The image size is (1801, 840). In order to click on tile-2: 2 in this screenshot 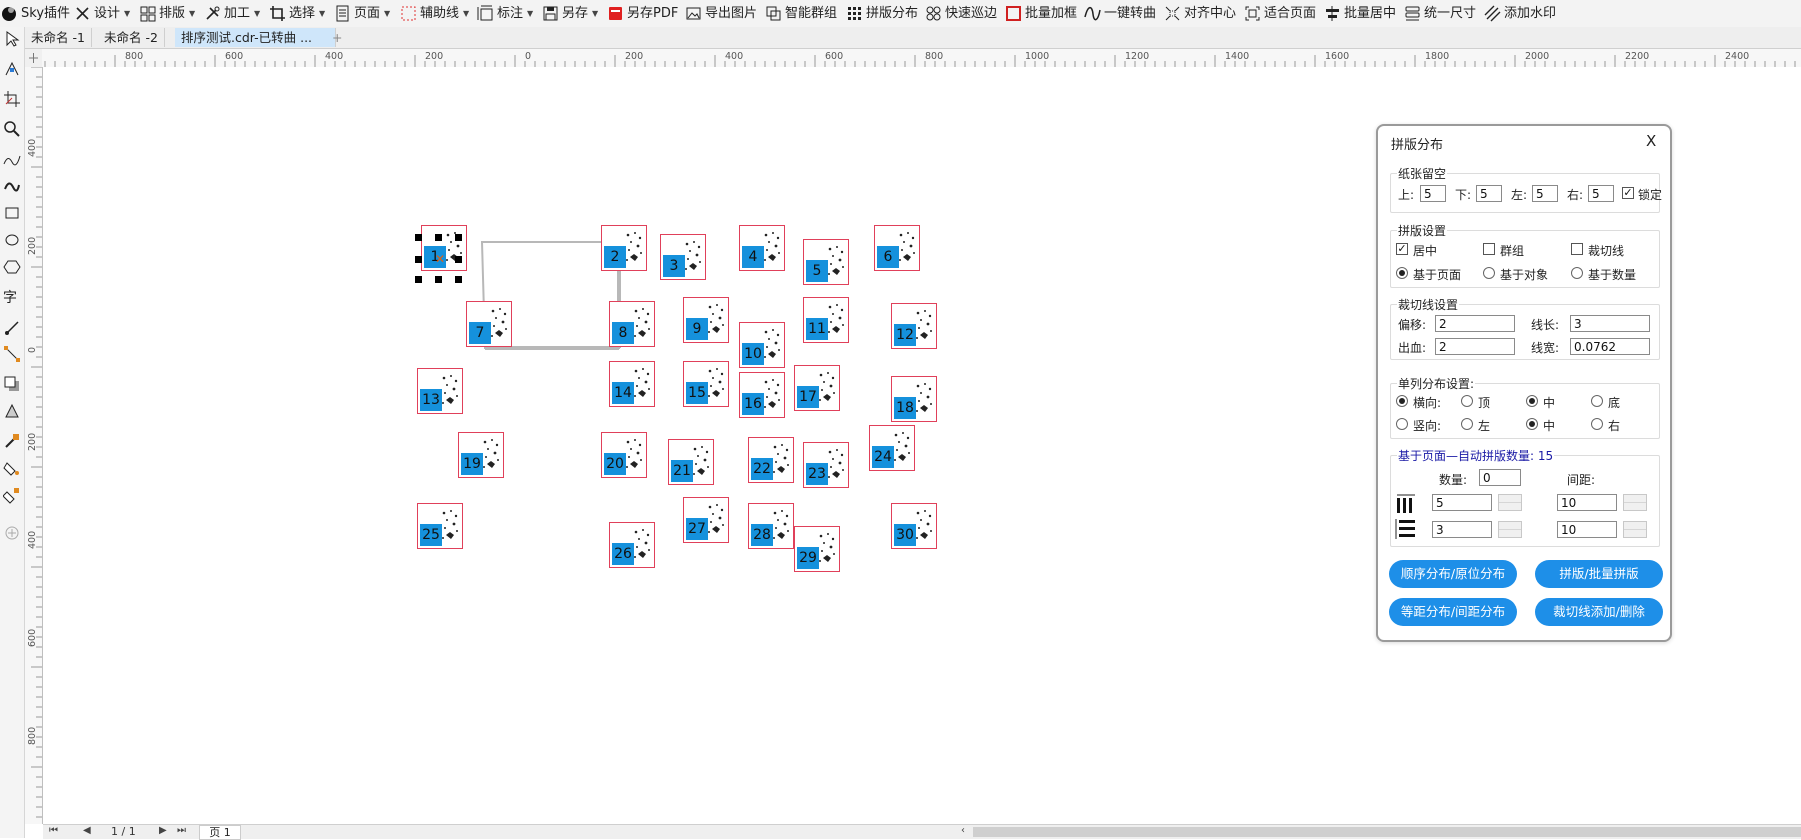, I will do `click(624, 248)`.